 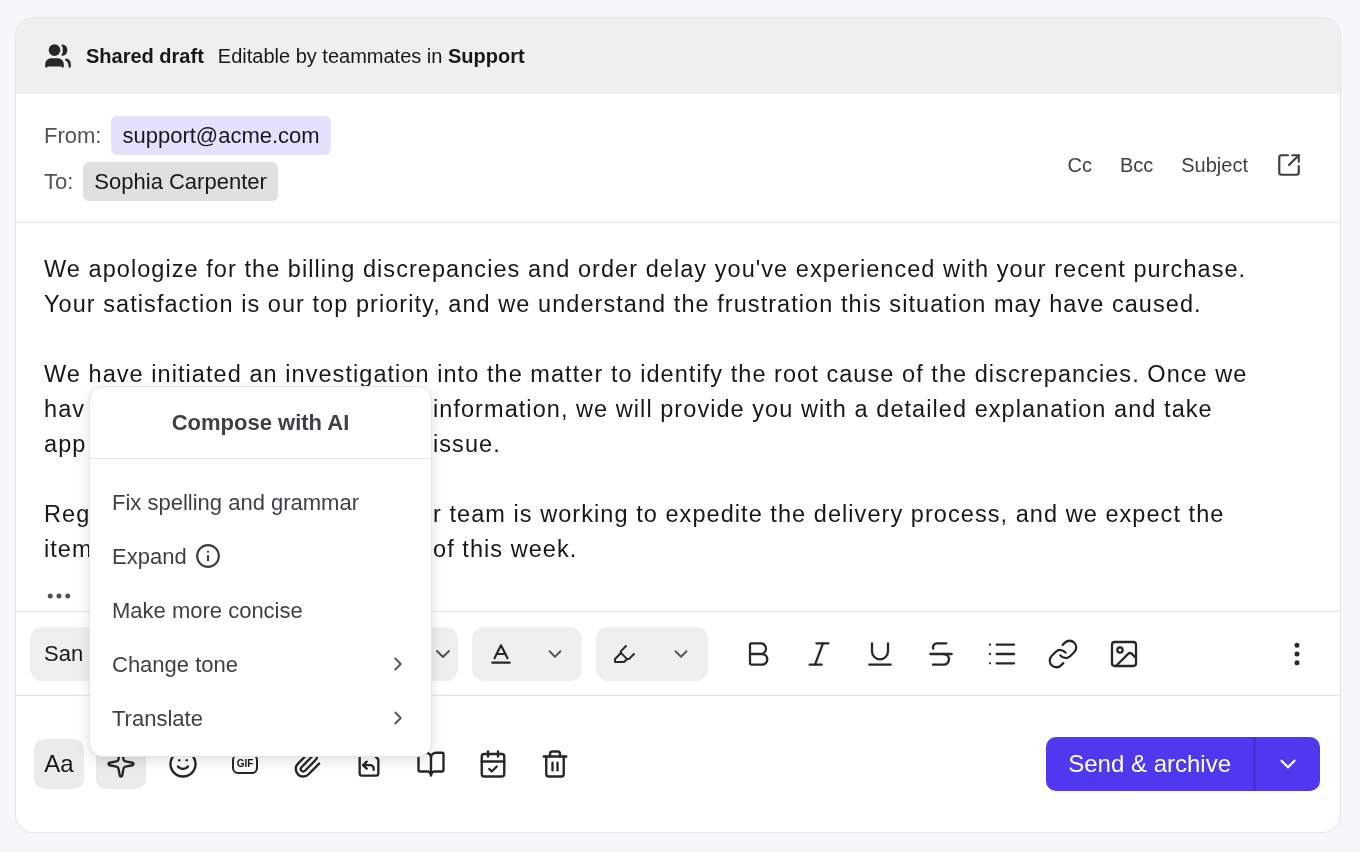 I want to click on body-text: of this week., so click(x=505, y=549).